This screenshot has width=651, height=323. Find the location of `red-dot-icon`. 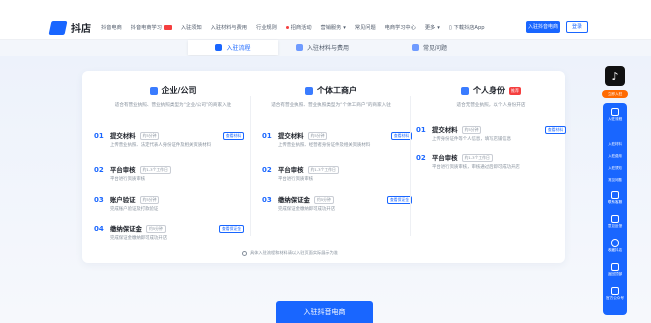

red-dot-icon is located at coordinates (287, 27).